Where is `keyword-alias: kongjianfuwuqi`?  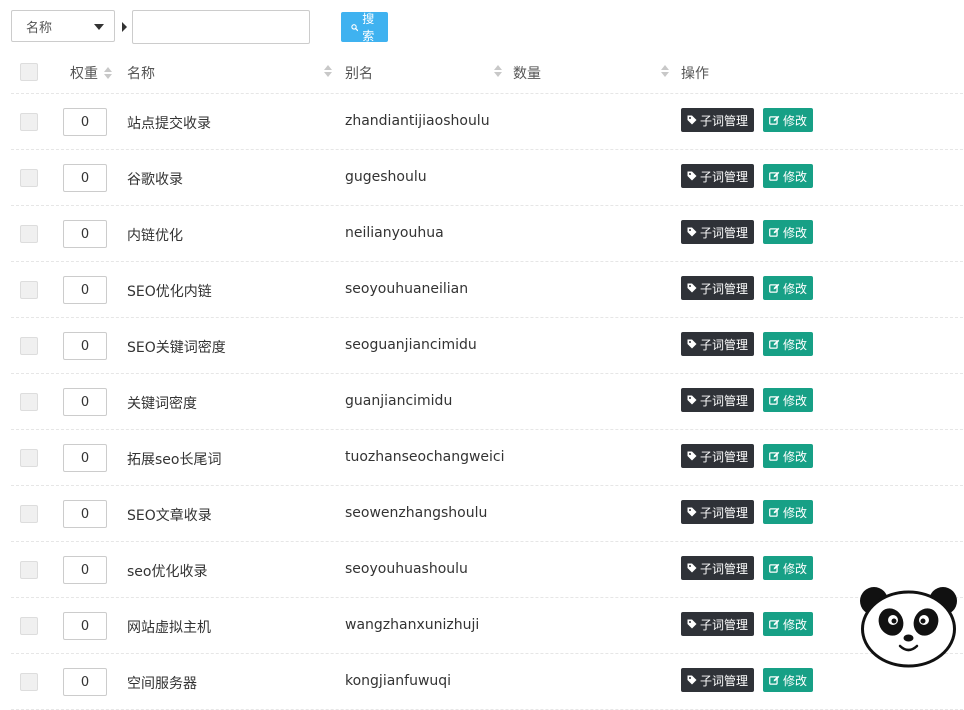
keyword-alias: kongjianfuwuqi is located at coordinates (398, 681).